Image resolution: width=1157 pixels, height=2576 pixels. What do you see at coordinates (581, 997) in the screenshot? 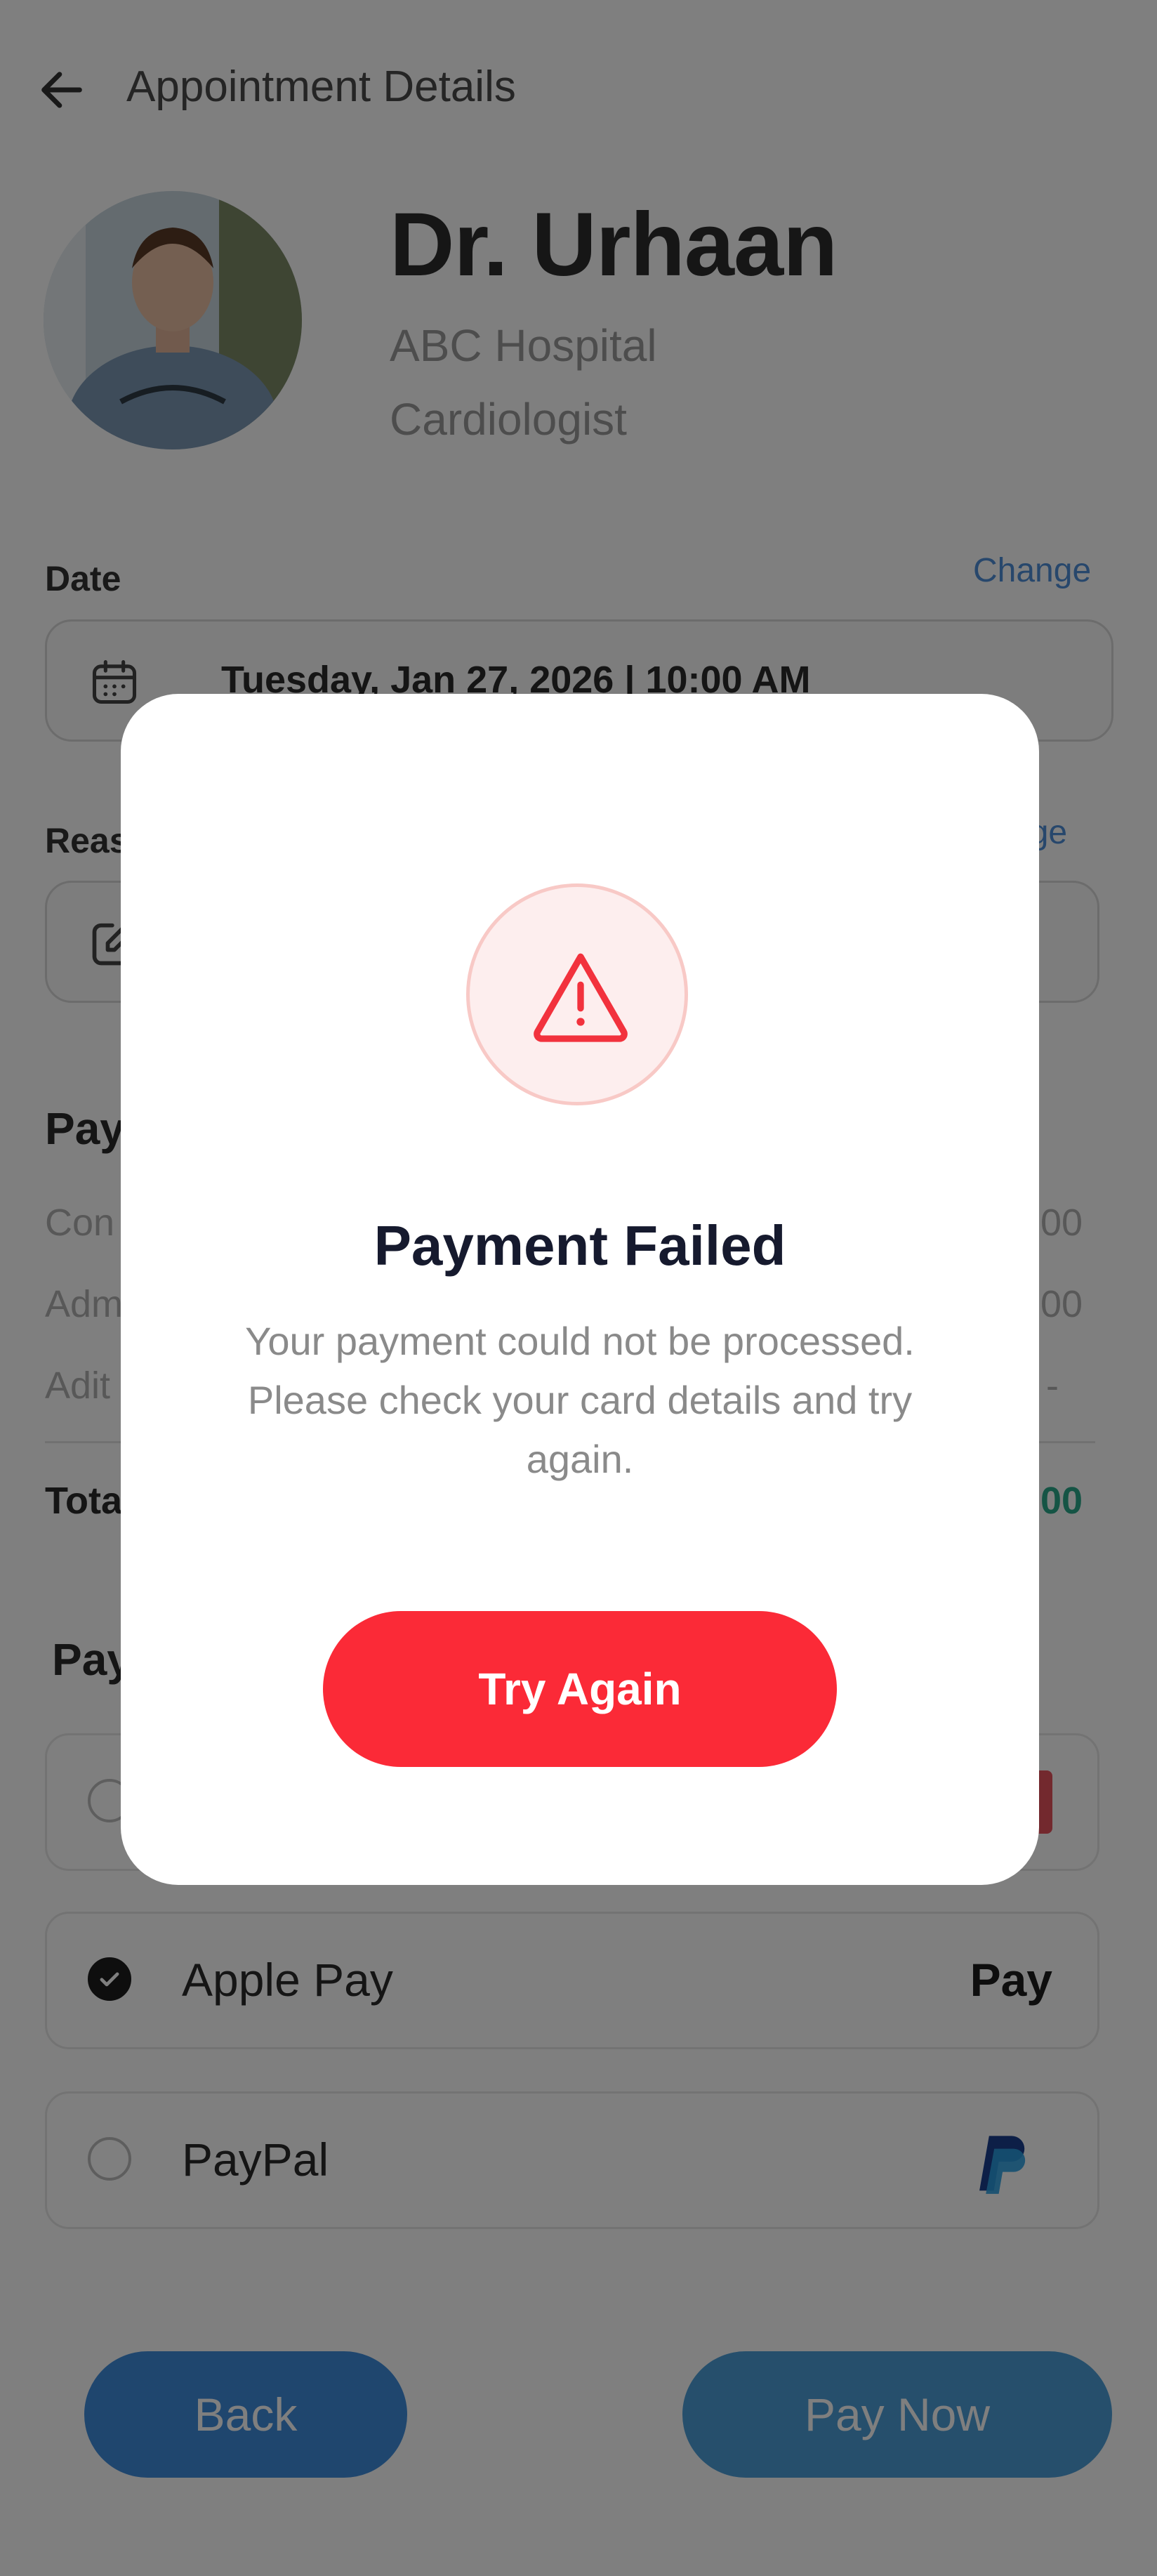
I see `warning-triangle-icon` at bounding box center [581, 997].